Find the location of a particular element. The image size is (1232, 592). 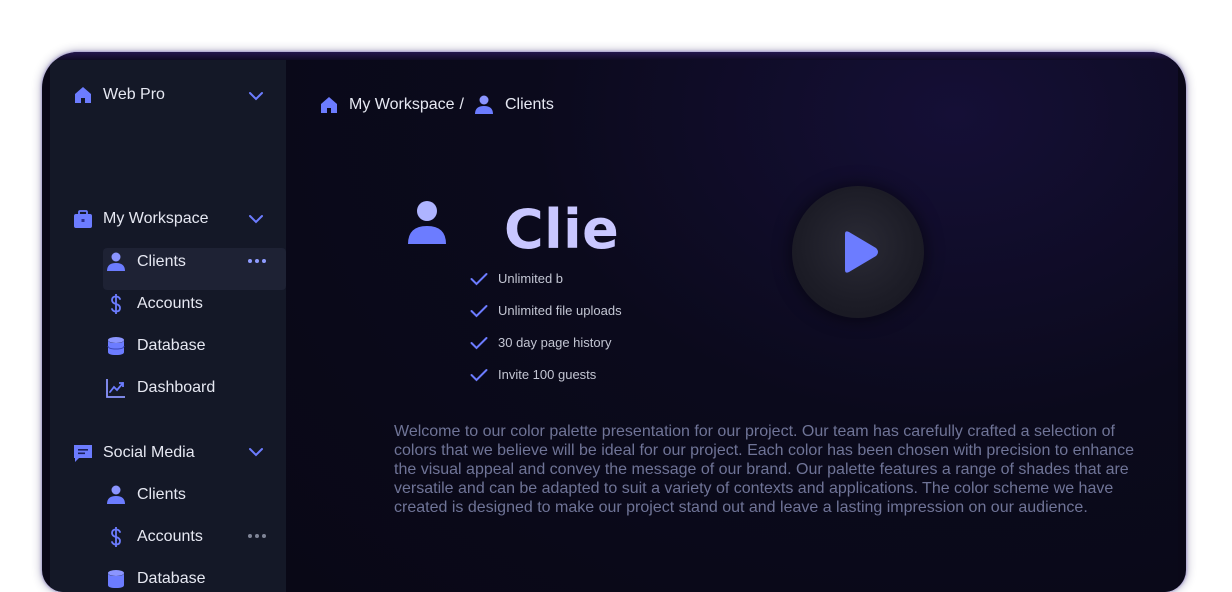

feature-item: Unlimited b is located at coordinates (516, 278).